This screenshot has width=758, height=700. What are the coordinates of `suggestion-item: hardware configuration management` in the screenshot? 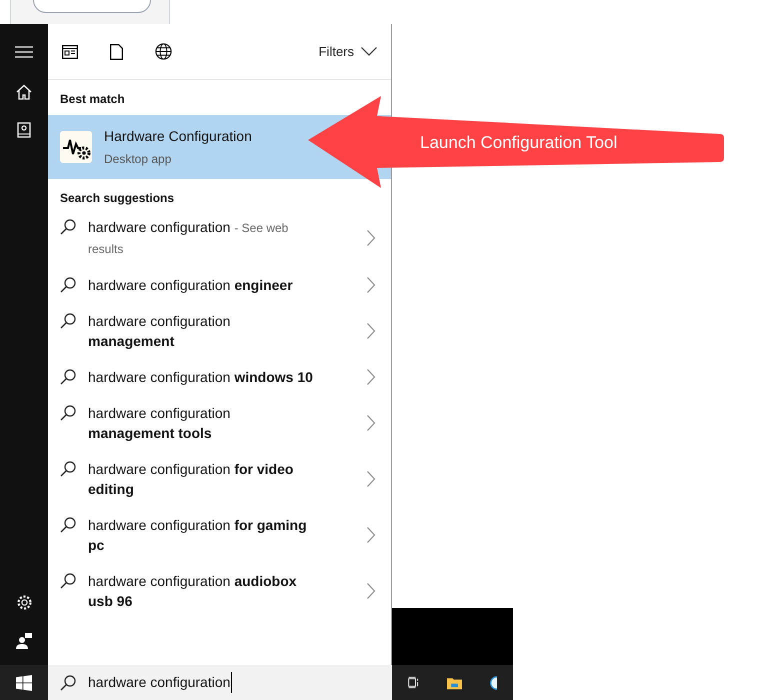 It's located at (219, 331).